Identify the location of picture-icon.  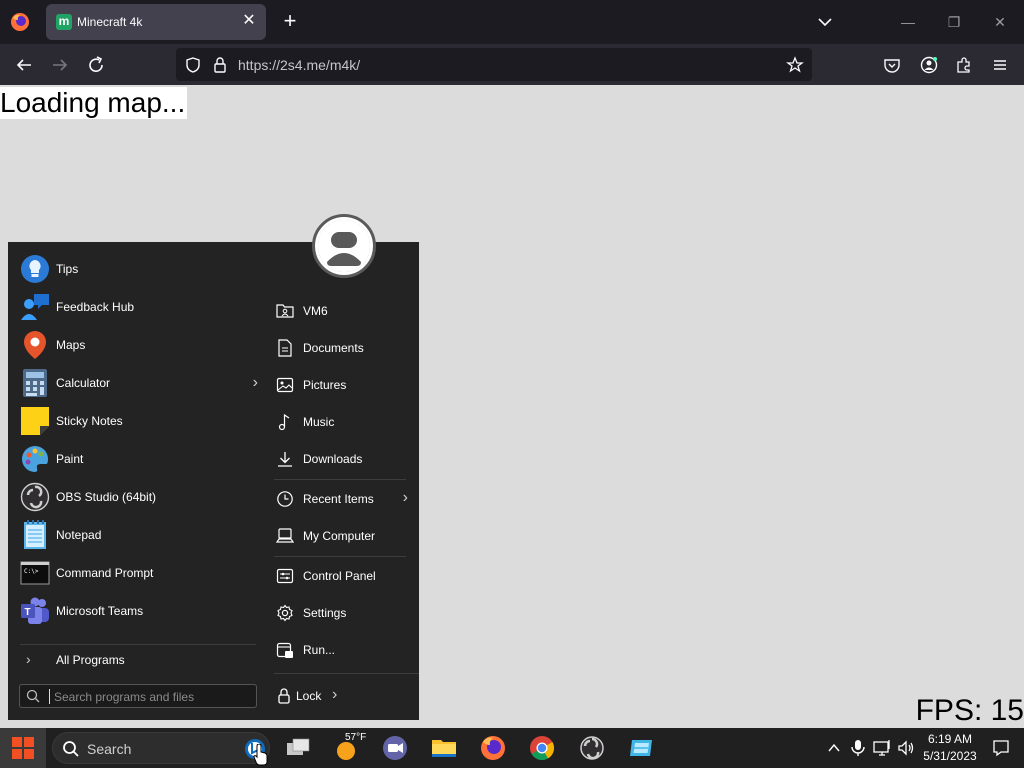
(285, 385).